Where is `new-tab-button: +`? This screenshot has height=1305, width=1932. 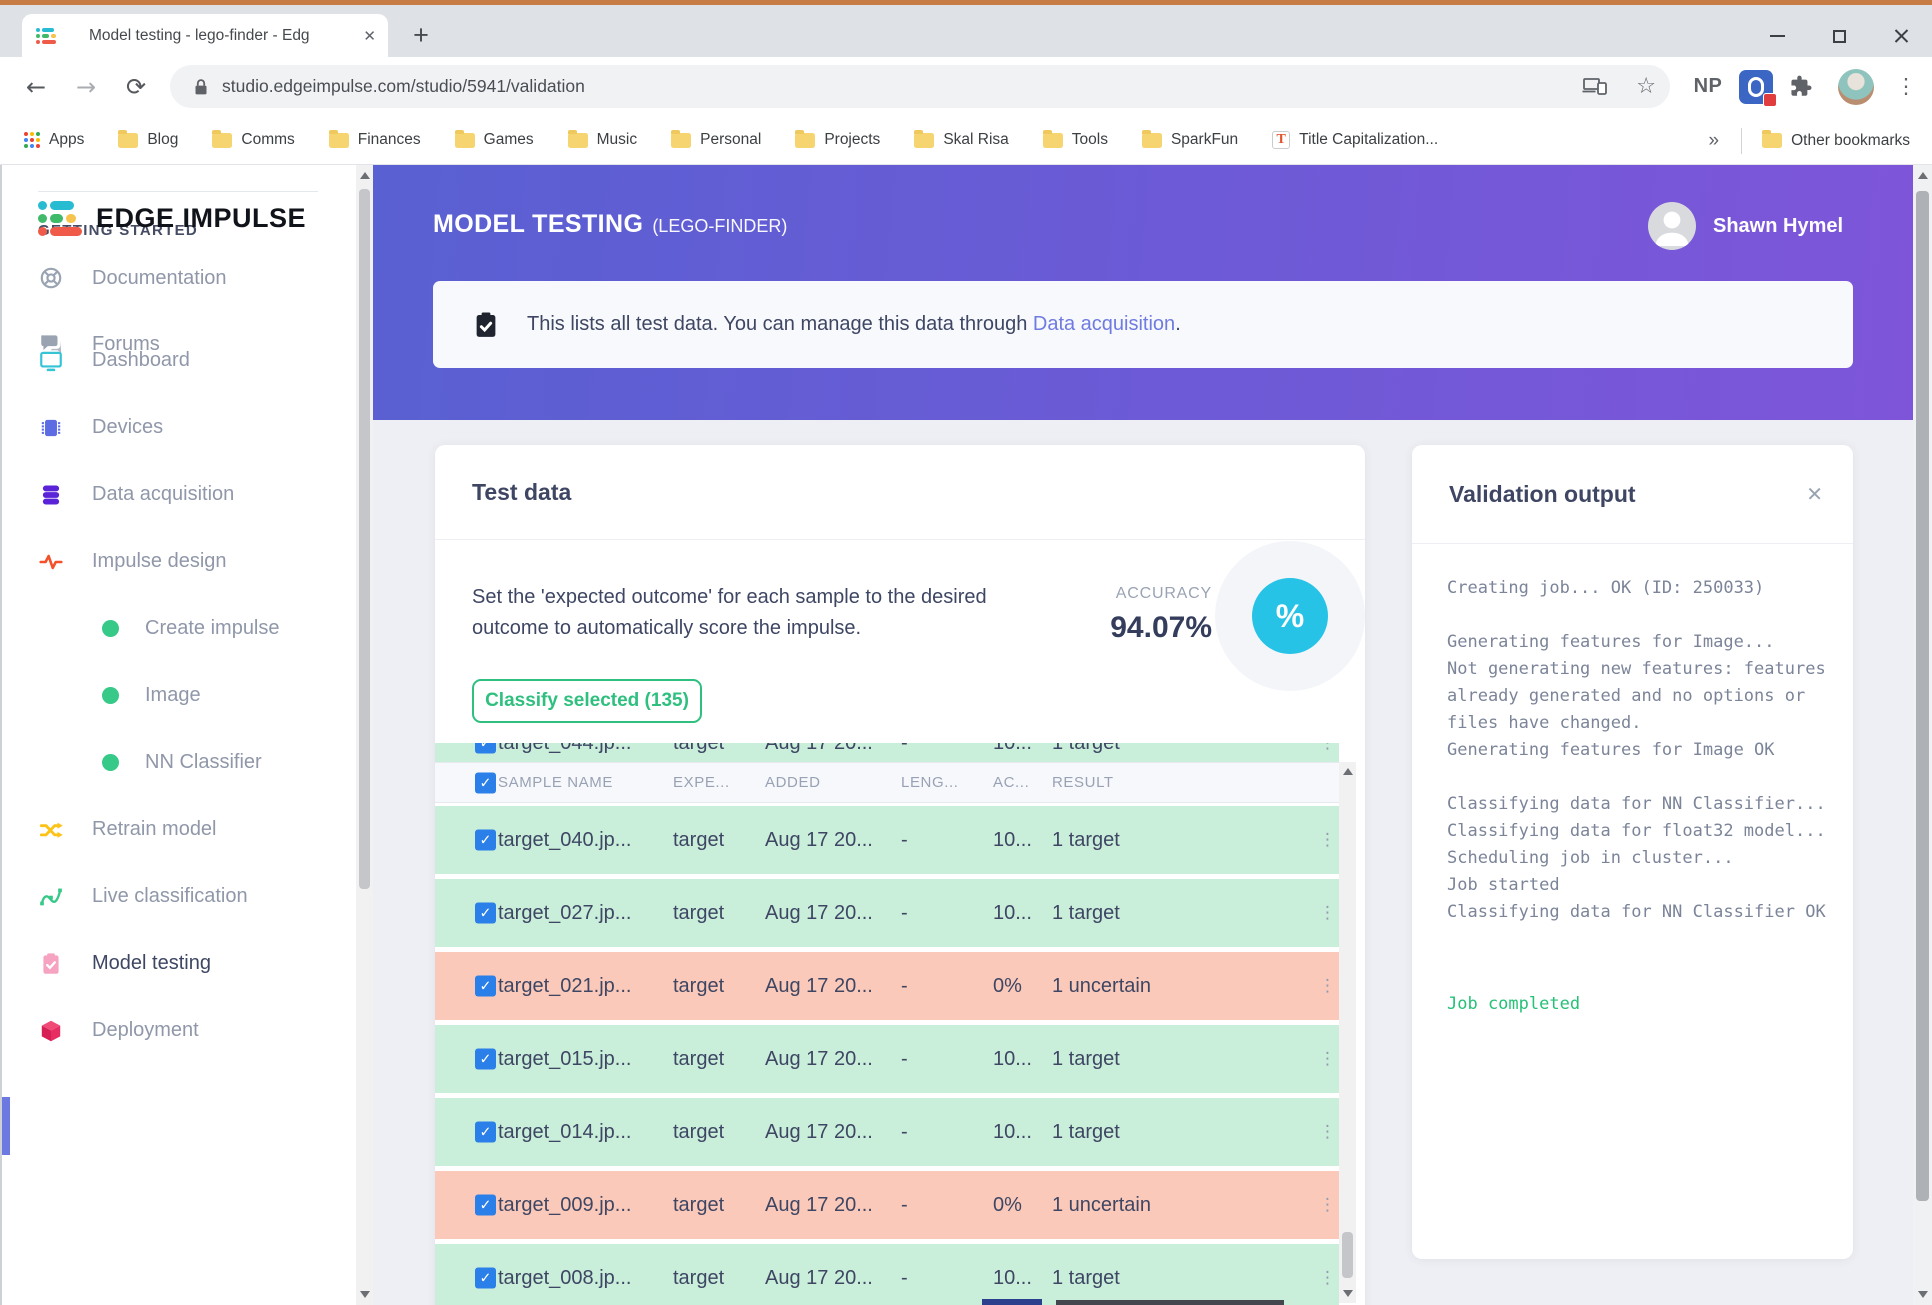
new-tab-button: + is located at coordinates (421, 36).